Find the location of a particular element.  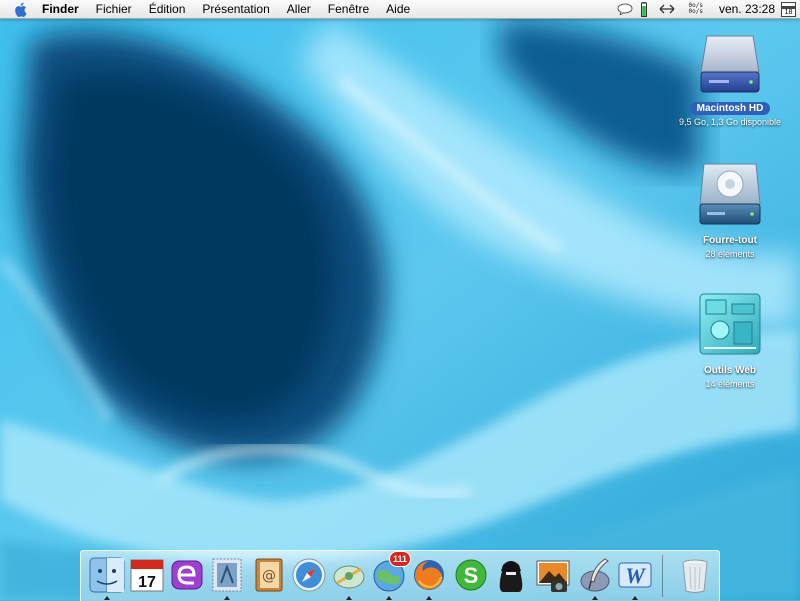

dock-item-trash is located at coordinates (695, 575).